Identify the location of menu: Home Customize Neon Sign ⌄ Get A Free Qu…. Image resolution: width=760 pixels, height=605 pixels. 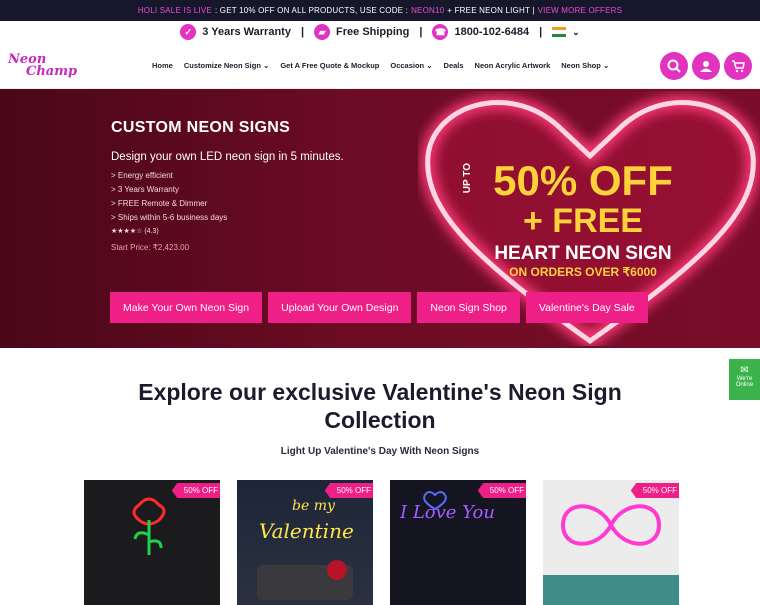
(380, 65).